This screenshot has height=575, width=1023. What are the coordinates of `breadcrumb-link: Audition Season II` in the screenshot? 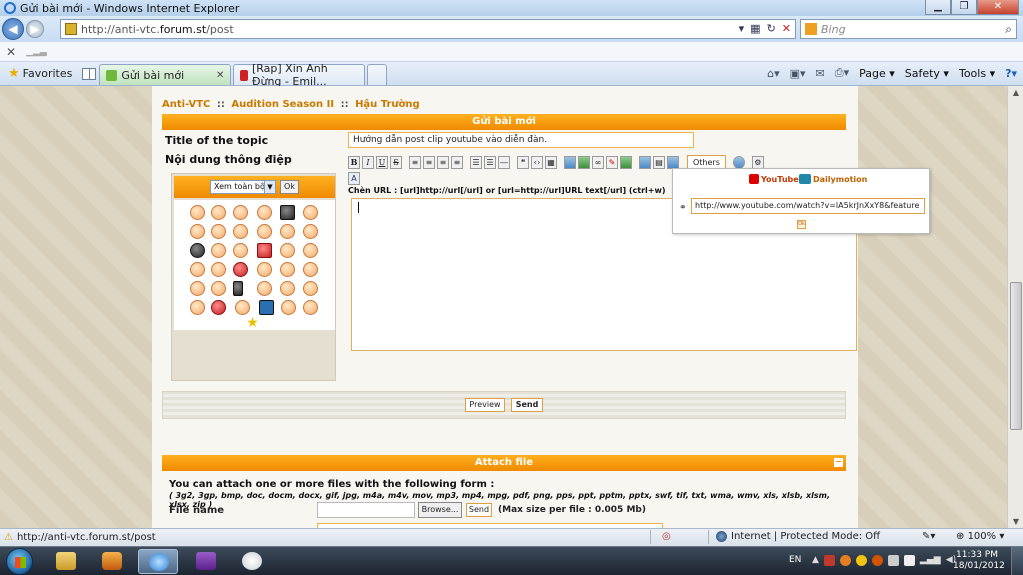 It's located at (282, 104).